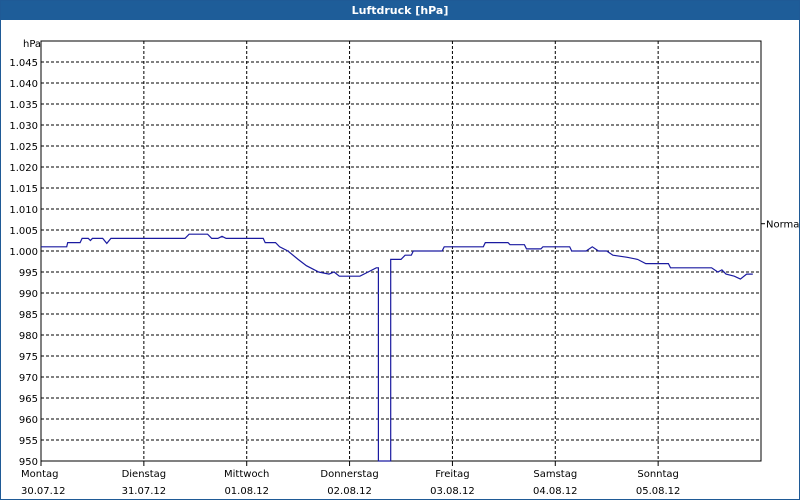 The image size is (800, 500). I want to click on x-tick-day: Dienstag, so click(144, 474).